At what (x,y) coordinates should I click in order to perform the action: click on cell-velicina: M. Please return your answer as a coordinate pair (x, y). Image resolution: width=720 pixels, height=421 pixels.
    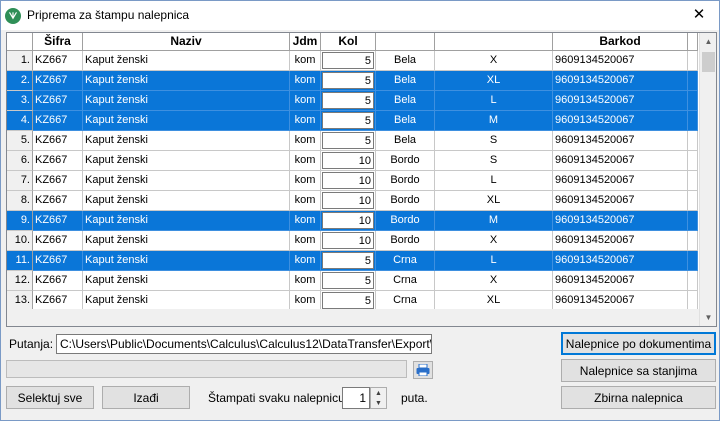
    Looking at the image, I should click on (494, 221).